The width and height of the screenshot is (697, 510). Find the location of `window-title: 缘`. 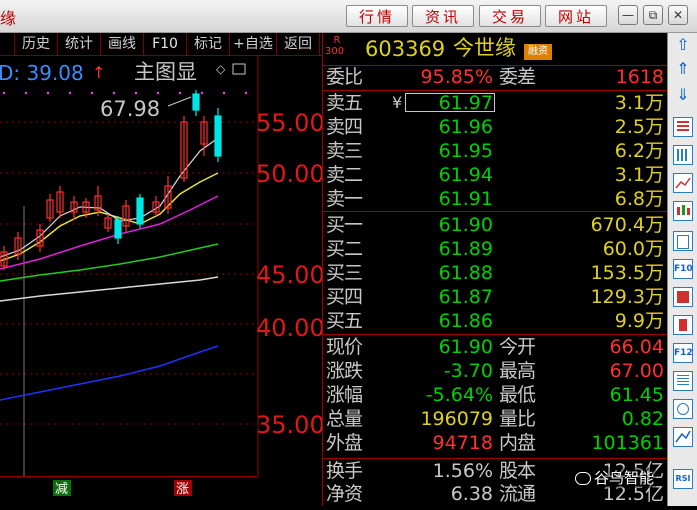

window-title: 缘 is located at coordinates (8, 18).